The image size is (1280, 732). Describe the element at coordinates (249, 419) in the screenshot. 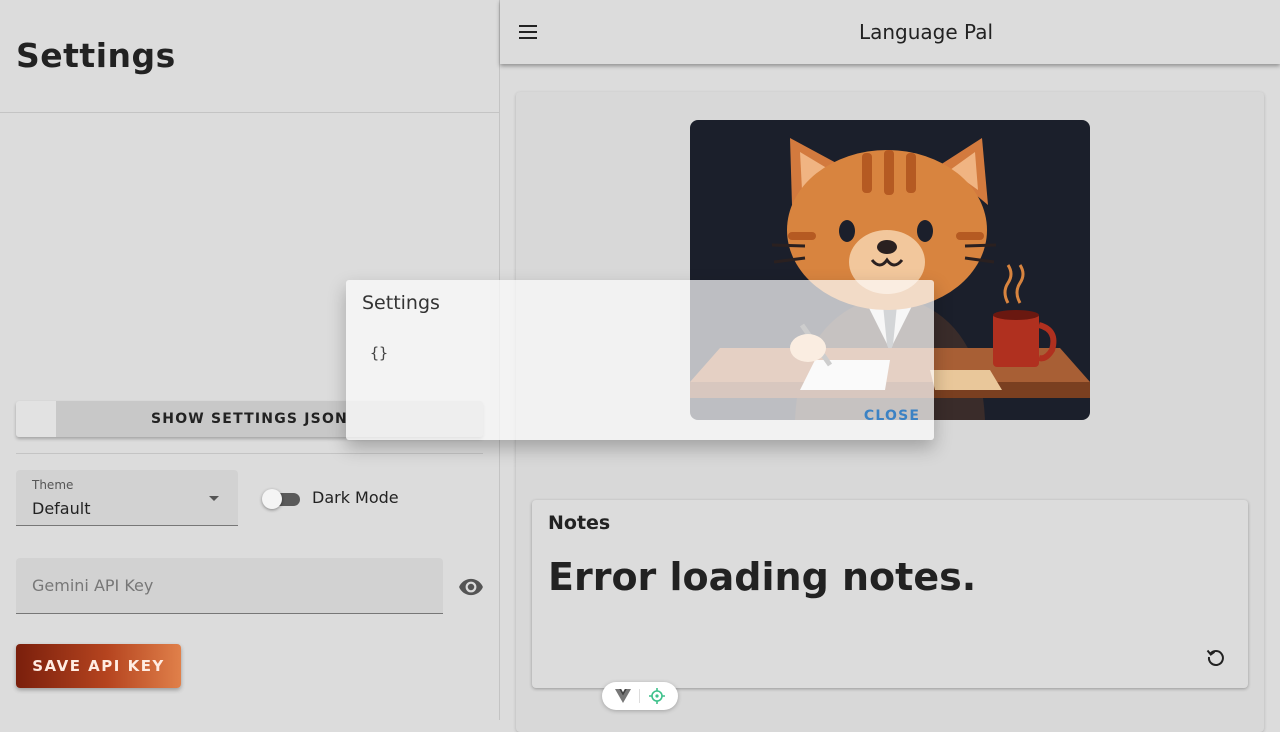

I see `show-settings-json-label: SHOW SETTINGS JSON` at that location.